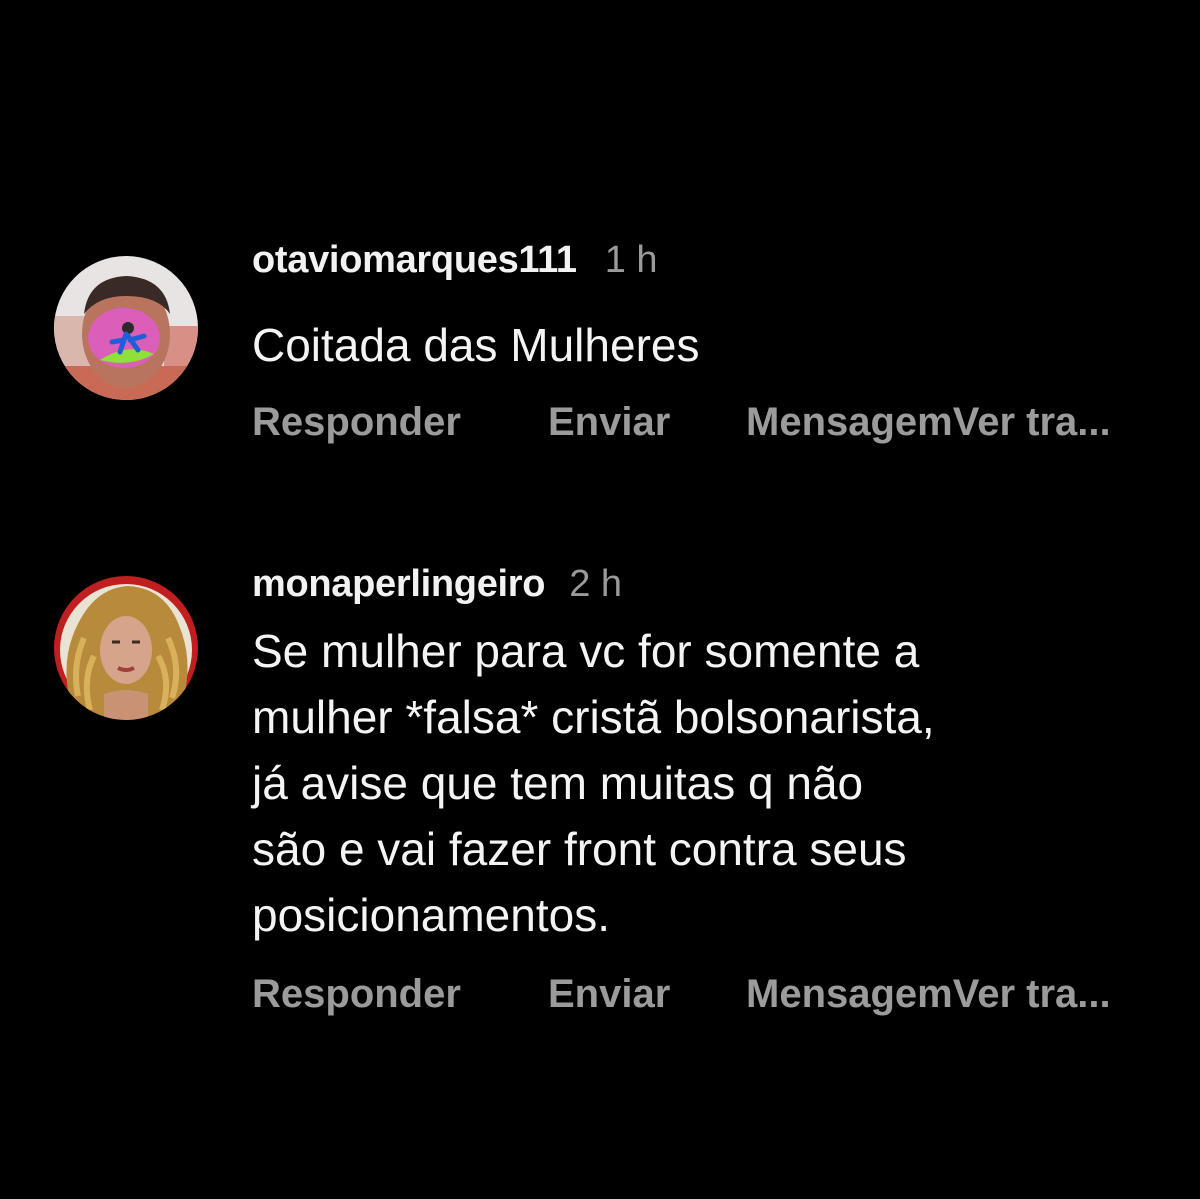 This screenshot has height=1199, width=1200. What do you see at coordinates (399, 584) in the screenshot?
I see `comment-username: monaperlingeiro` at bounding box center [399, 584].